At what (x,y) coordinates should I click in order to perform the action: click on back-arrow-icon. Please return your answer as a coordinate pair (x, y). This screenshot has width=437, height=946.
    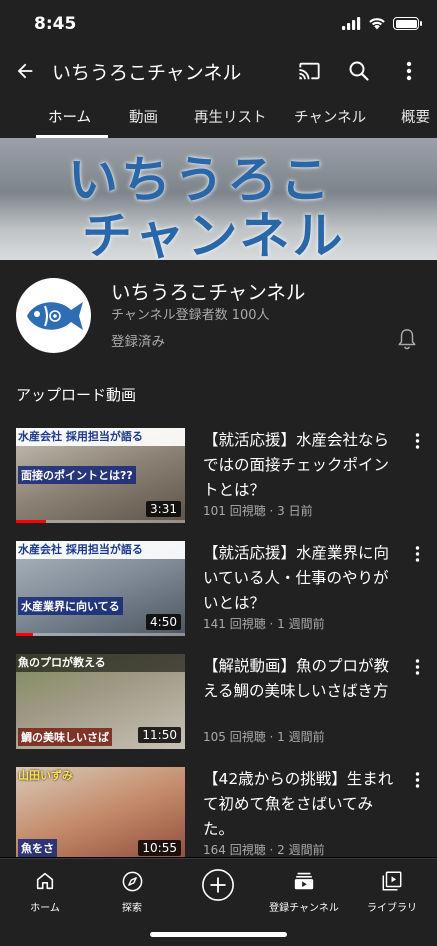
    Looking at the image, I should click on (25, 71).